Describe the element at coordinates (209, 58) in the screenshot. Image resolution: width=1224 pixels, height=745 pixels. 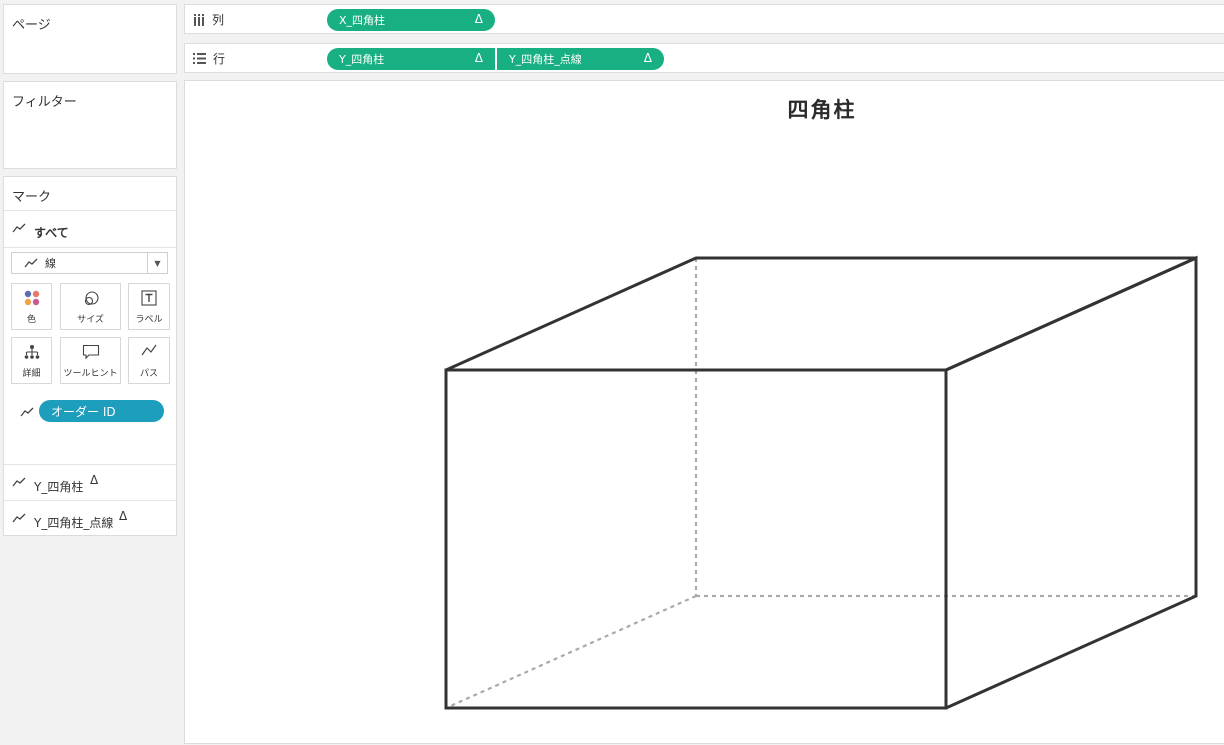
I see `rows-shelf-label: 行` at that location.